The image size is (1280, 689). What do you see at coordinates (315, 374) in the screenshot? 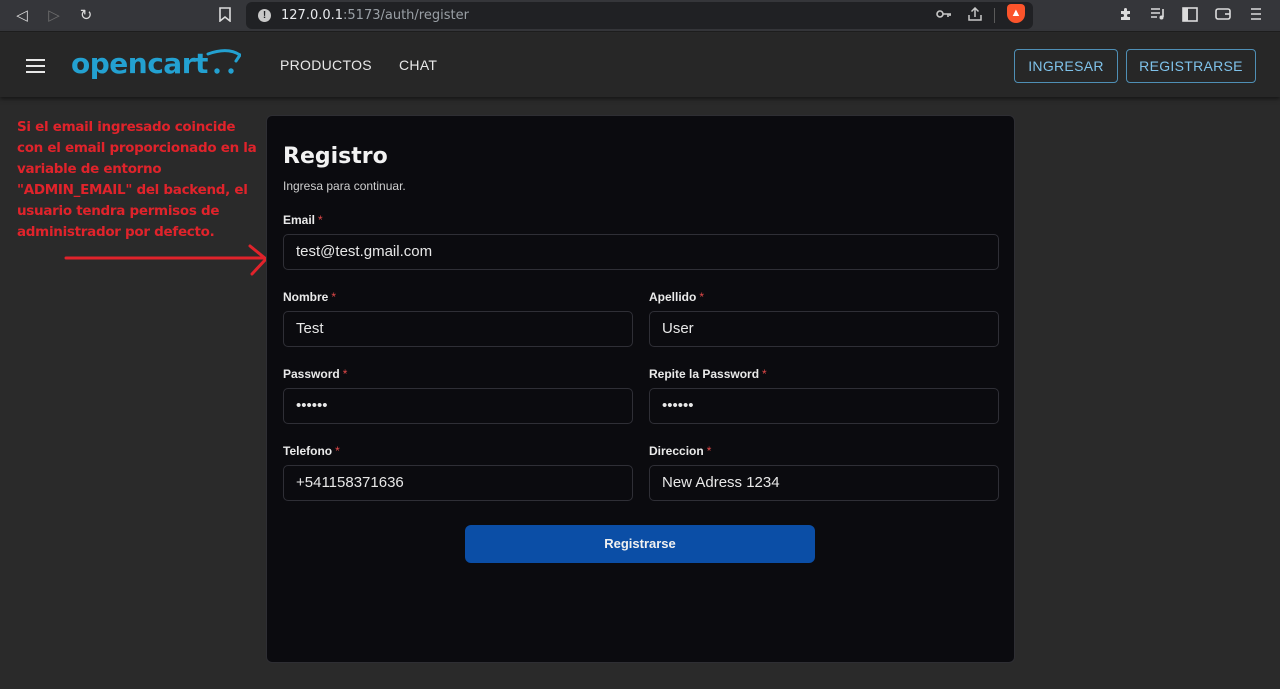
I see `password-label: Password *` at bounding box center [315, 374].